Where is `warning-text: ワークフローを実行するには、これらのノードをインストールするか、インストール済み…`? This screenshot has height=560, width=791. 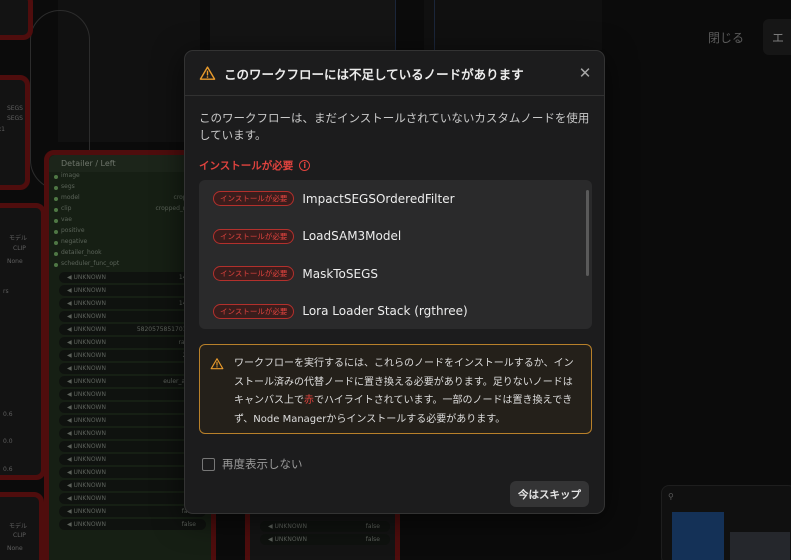
warning-text: ワークフローを実行するには、これらのノードをインストールするか、インストール済み… is located at coordinates (404, 391).